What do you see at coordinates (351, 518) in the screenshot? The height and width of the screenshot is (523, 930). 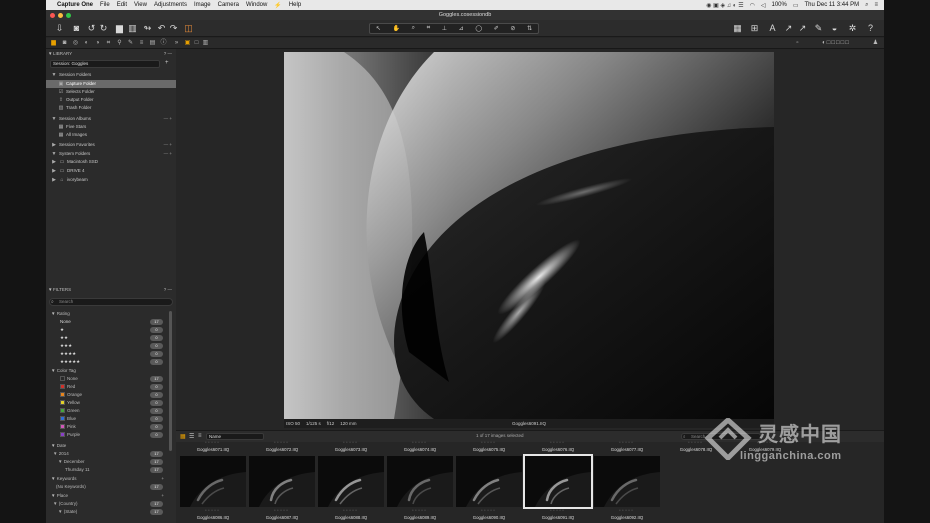 I see `thumbnail-label: Goggles6088.IIQ` at bounding box center [351, 518].